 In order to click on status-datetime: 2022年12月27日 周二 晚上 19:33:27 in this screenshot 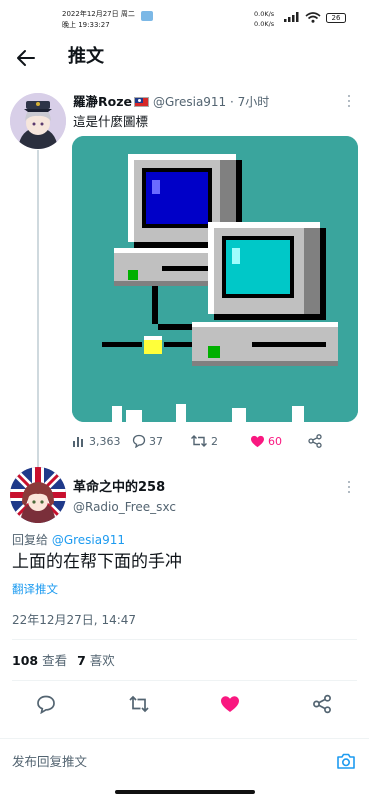, I will do `click(98, 19)`.